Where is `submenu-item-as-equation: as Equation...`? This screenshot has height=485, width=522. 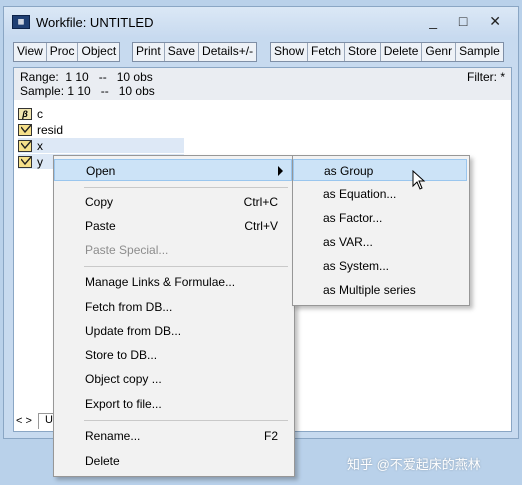 submenu-item-as-equation: as Equation... is located at coordinates (380, 194).